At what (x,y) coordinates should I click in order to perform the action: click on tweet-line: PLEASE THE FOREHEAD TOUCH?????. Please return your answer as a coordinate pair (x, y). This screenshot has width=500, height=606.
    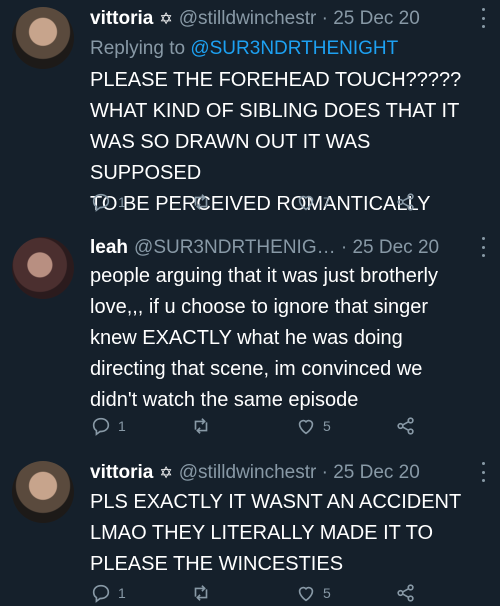
    Looking at the image, I should click on (276, 80).